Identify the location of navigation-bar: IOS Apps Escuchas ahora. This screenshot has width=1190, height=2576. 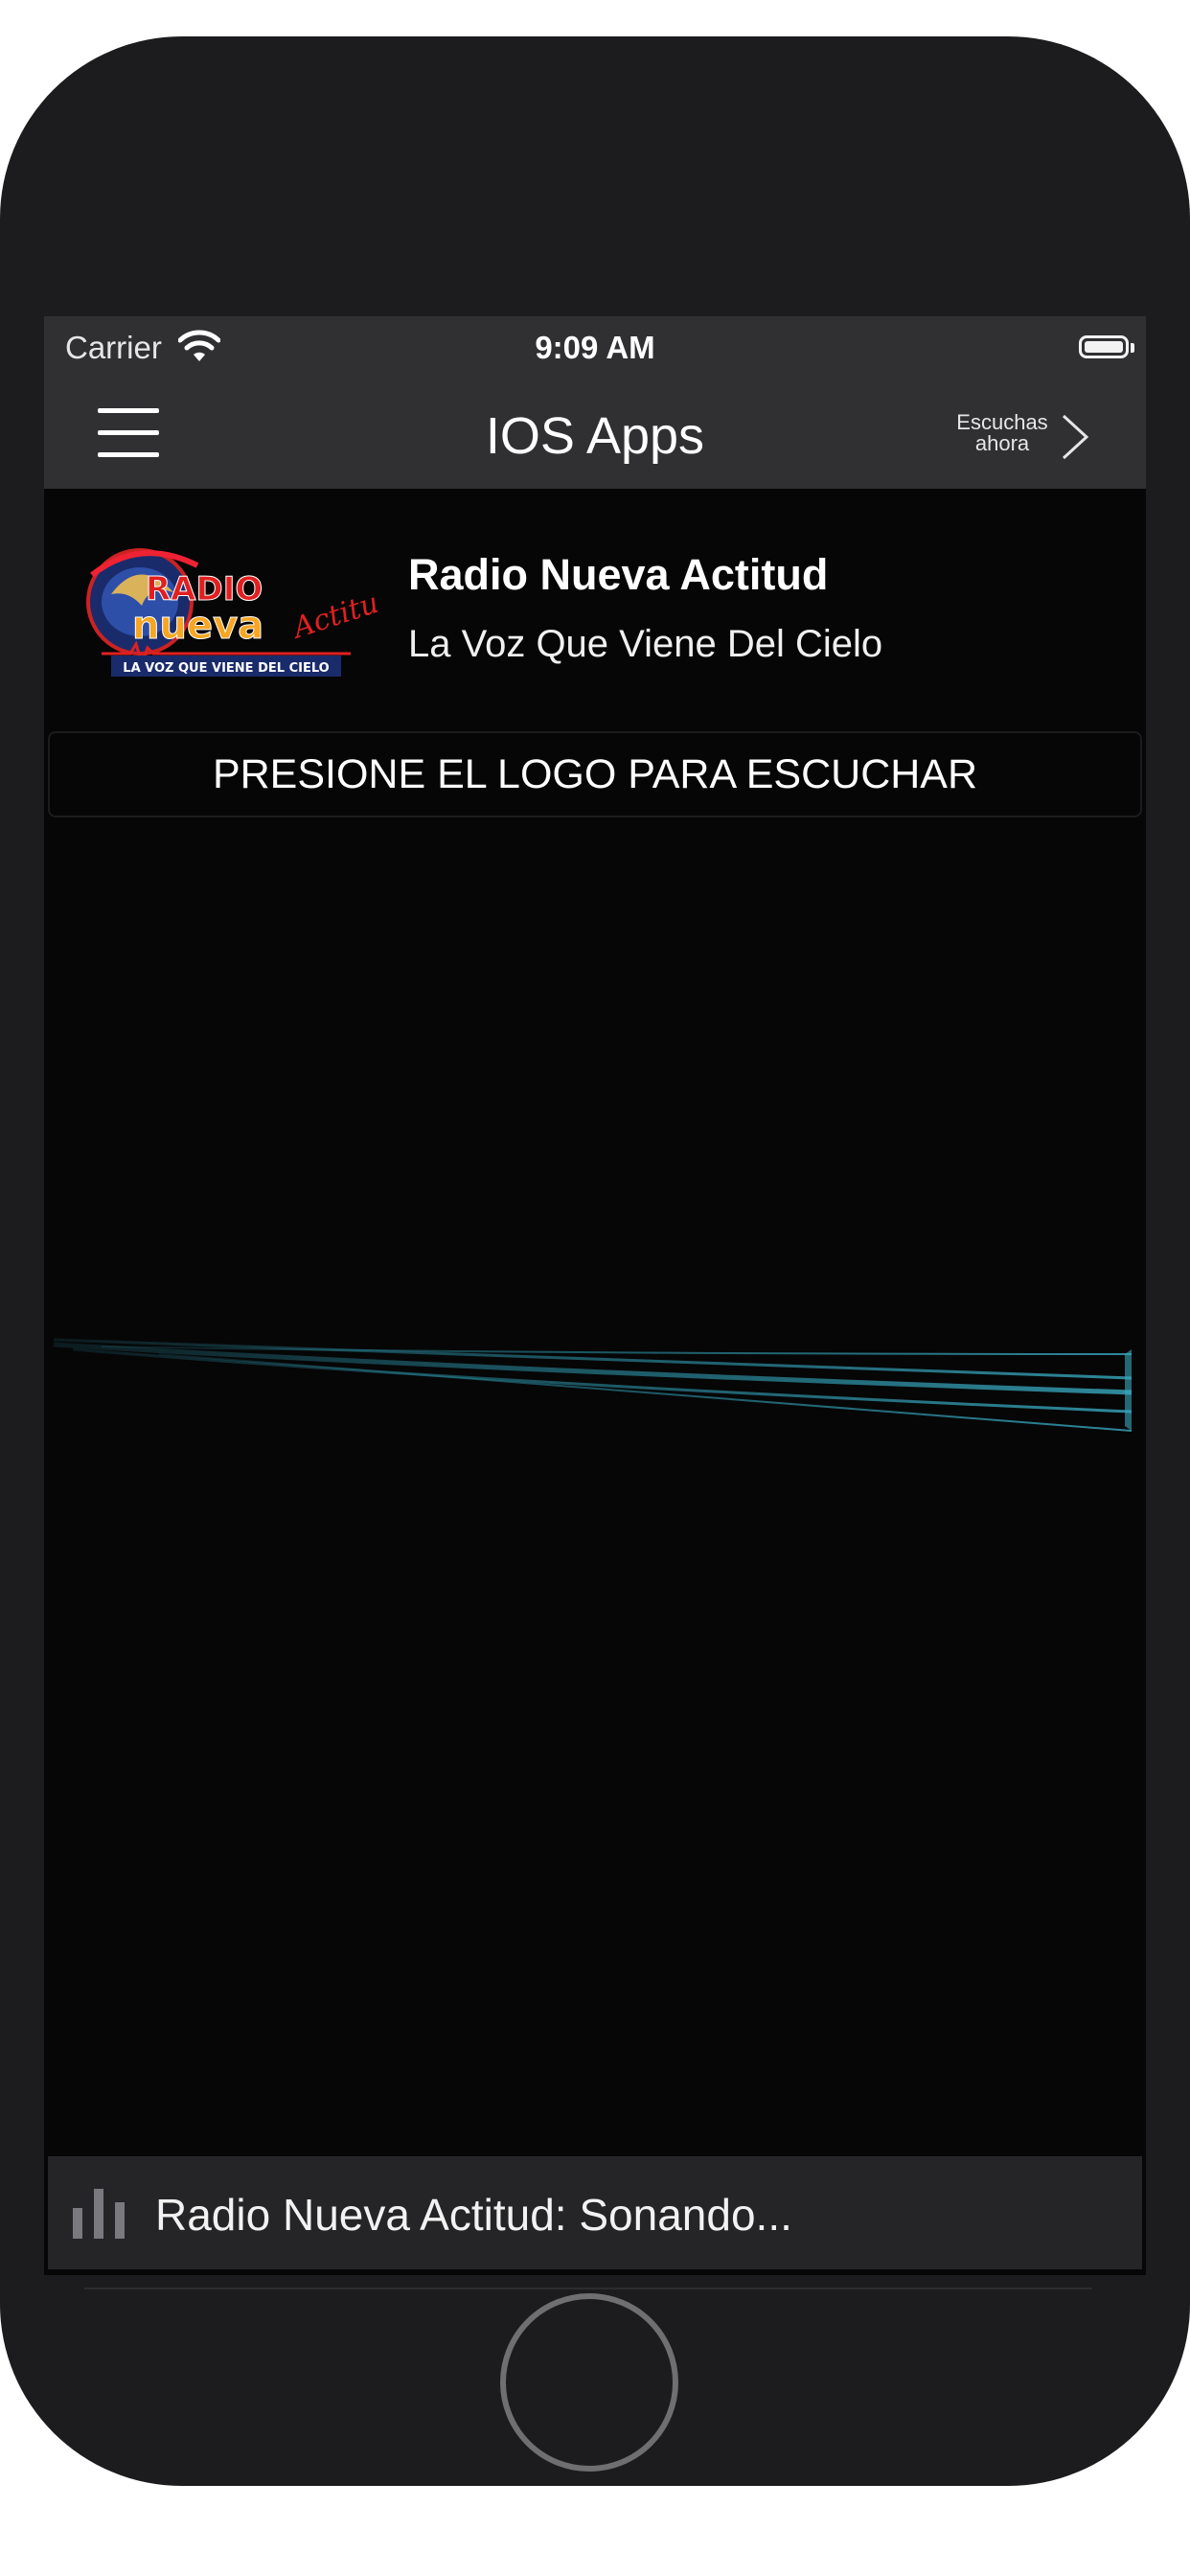
(595, 437).